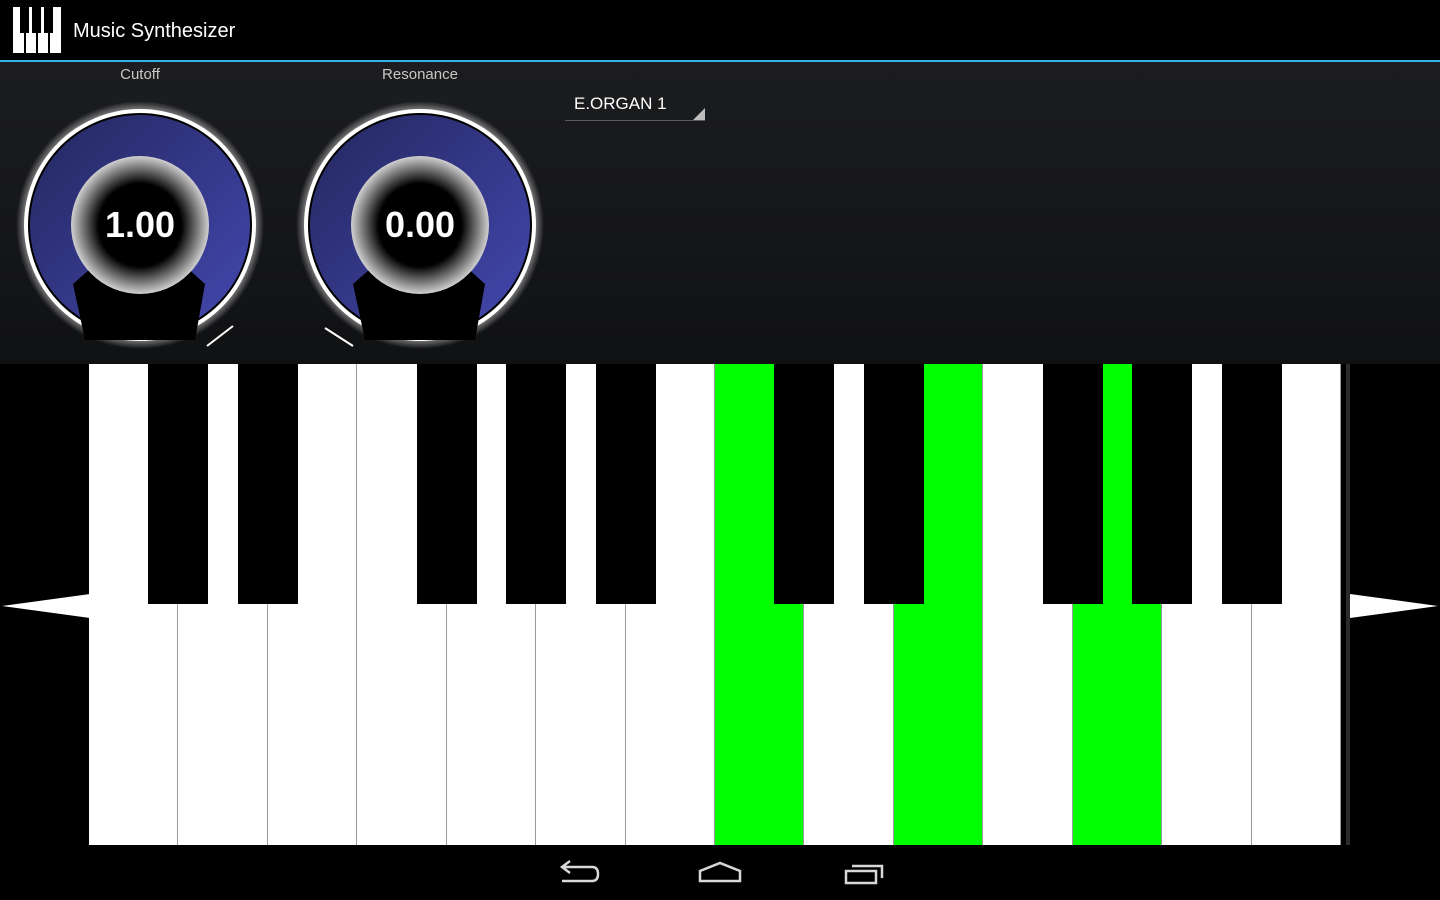 This screenshot has height=900, width=1440. What do you see at coordinates (140, 224) in the screenshot?
I see `cutoff-value: 1.00` at bounding box center [140, 224].